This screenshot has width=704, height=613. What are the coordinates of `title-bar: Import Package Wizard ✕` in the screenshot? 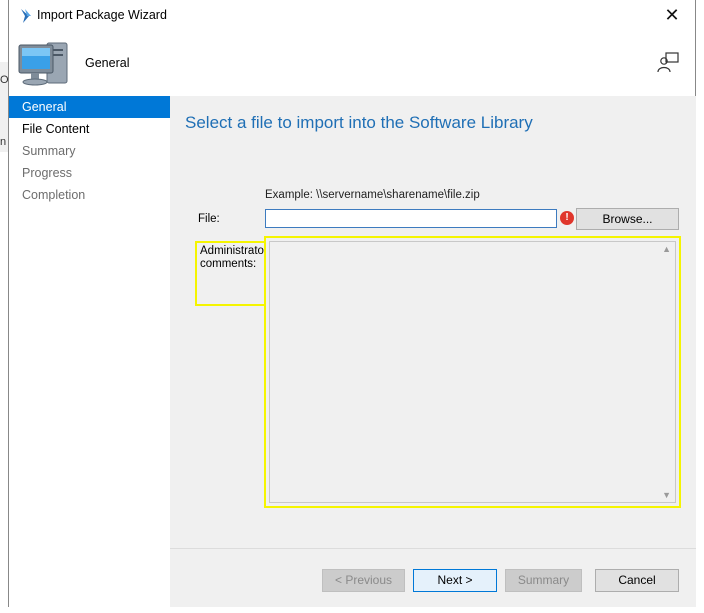 It's located at (352, 15).